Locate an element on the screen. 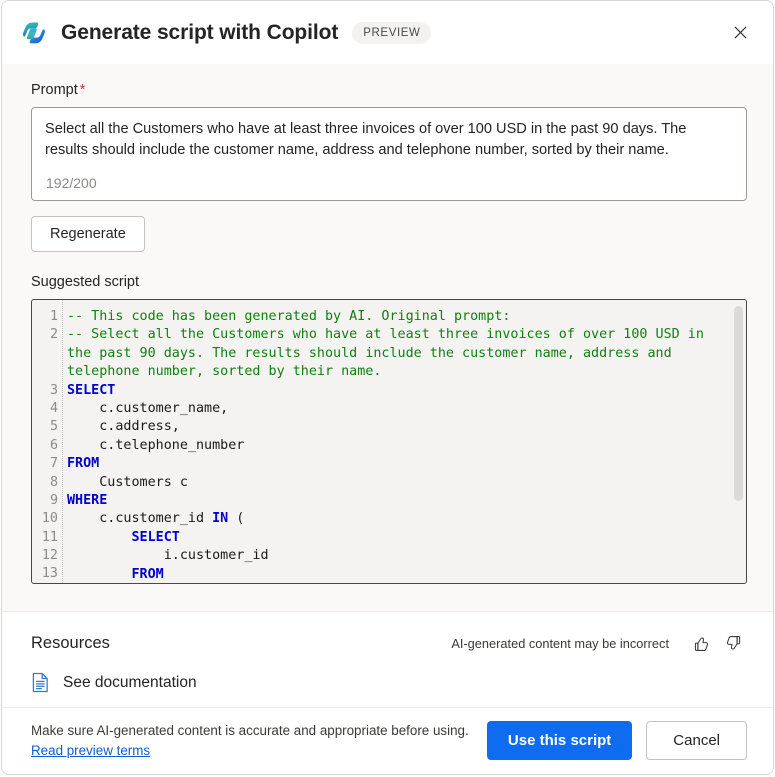  code-keyword: WHERE is located at coordinates (87, 501).